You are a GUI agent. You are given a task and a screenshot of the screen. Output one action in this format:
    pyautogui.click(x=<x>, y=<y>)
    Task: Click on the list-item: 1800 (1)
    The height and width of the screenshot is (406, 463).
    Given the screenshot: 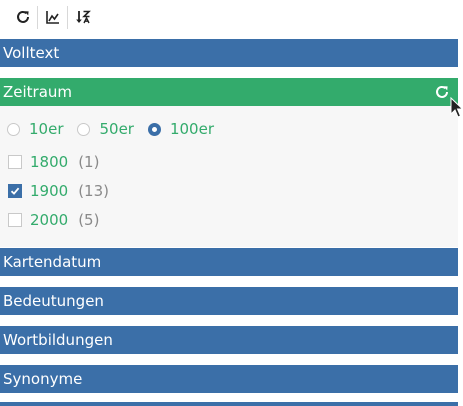 What is the action you would take?
    pyautogui.click(x=53, y=162)
    